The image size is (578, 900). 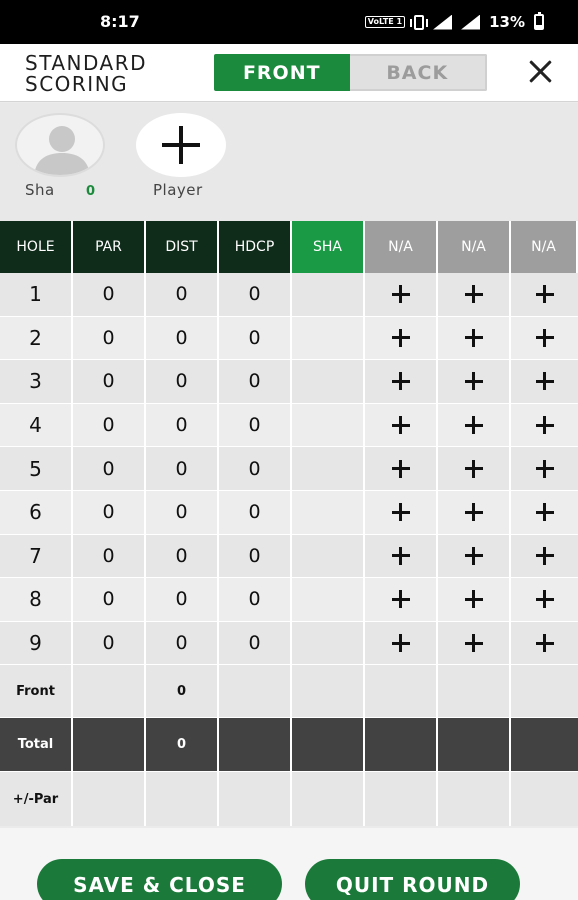 What do you see at coordinates (40, 190) in the screenshot?
I see `player-name: Sha` at bounding box center [40, 190].